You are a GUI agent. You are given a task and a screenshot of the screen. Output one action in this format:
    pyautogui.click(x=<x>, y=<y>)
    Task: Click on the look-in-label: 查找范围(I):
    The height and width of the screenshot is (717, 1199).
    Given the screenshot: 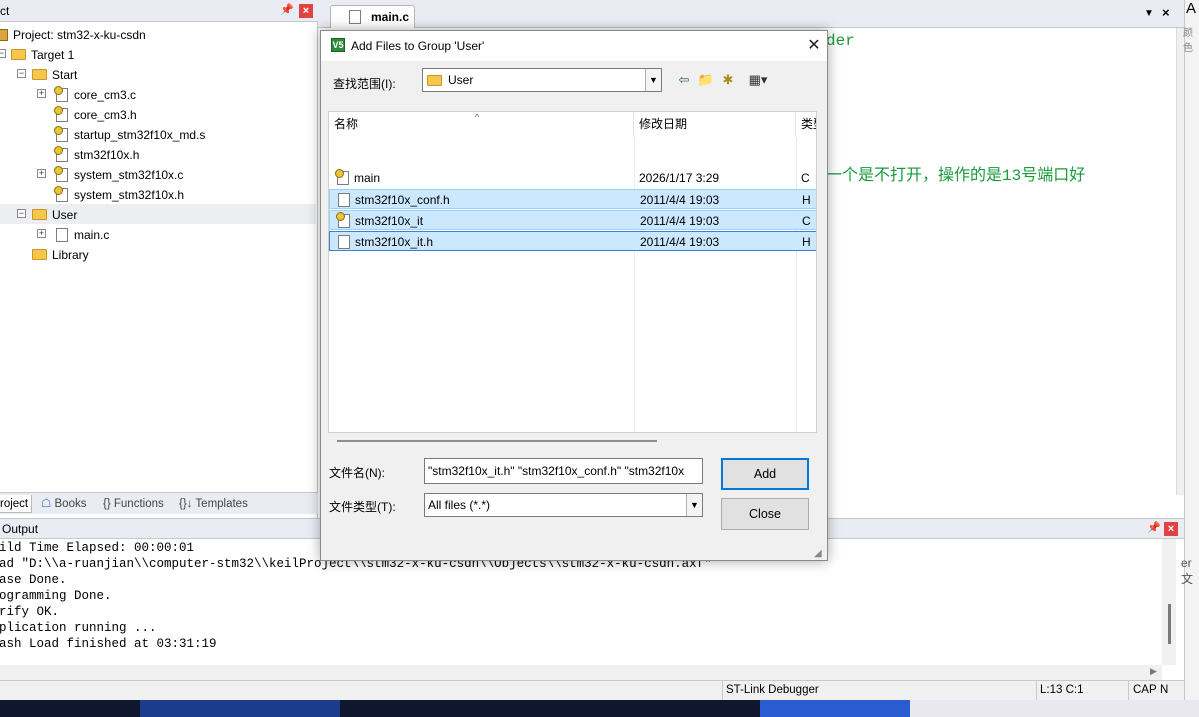 What is the action you would take?
    pyautogui.click(x=364, y=84)
    